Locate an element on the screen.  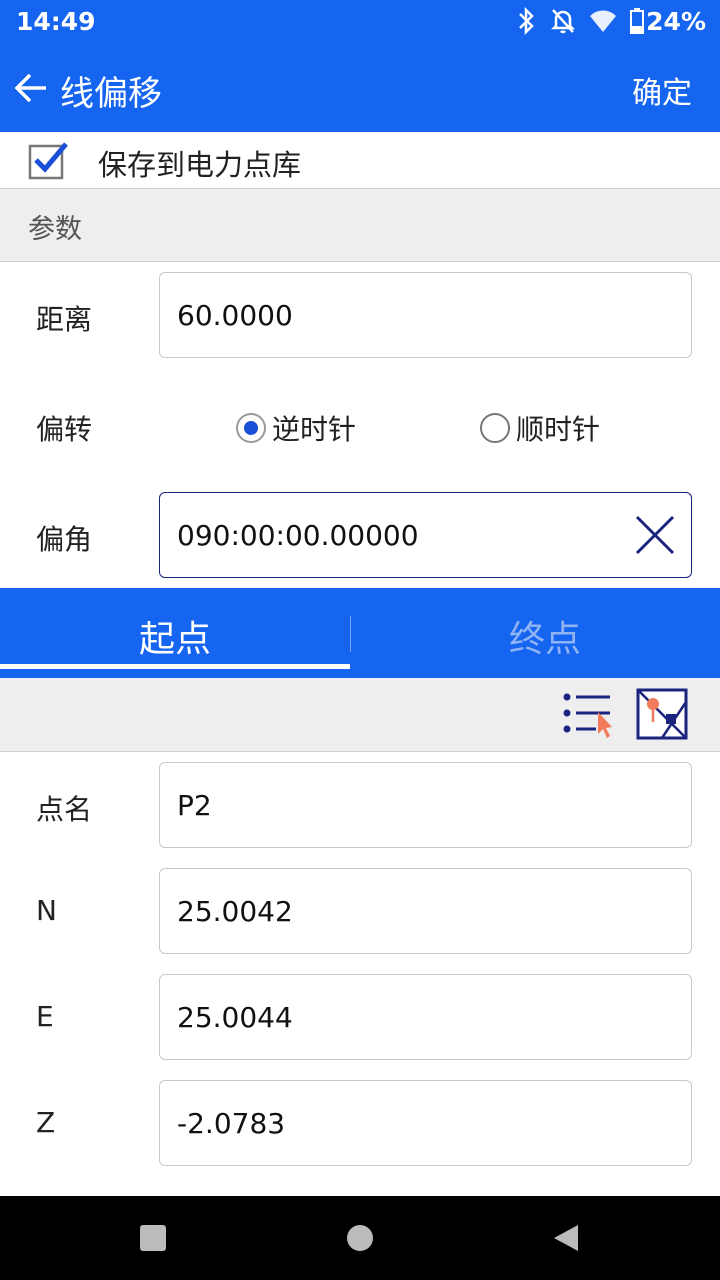
arrow-left-icon is located at coordinates (32, 88).